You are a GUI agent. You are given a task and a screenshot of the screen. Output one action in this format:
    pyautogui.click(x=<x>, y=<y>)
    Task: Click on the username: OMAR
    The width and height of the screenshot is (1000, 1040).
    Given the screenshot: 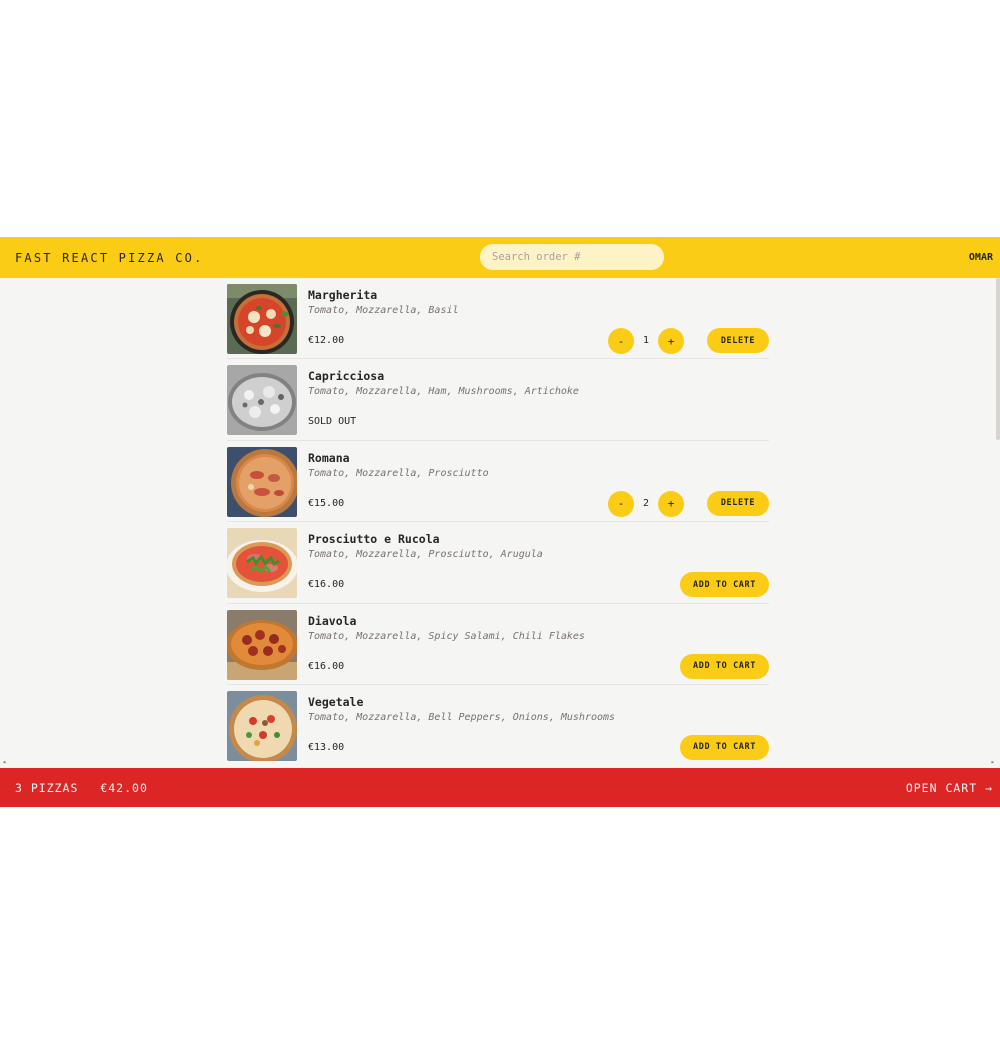 What is the action you would take?
    pyautogui.click(x=980, y=257)
    